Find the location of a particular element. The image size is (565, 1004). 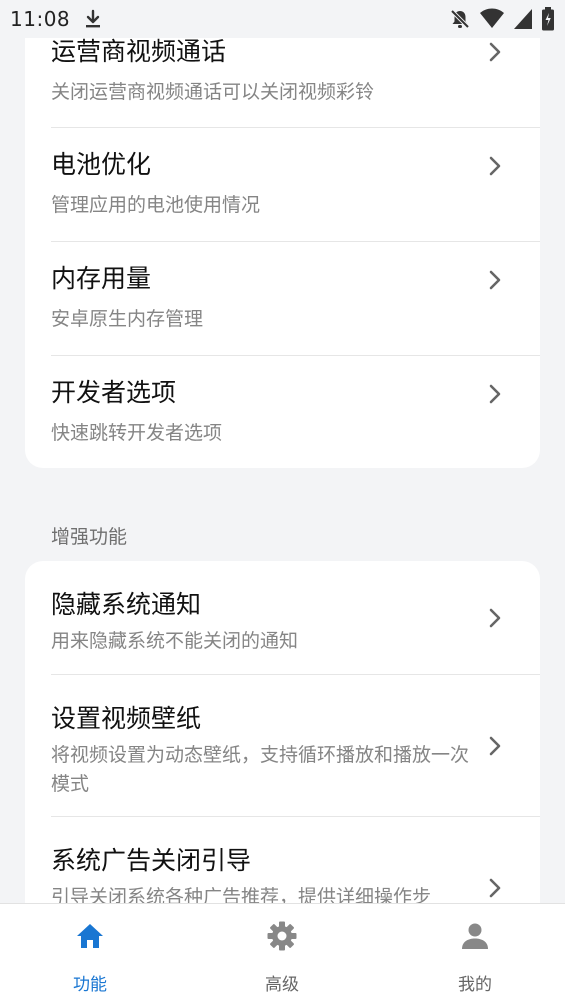

item-subtitle: 引导关闭系统各种广告推荐，提供详细操作步 is located at coordinates (241, 894).